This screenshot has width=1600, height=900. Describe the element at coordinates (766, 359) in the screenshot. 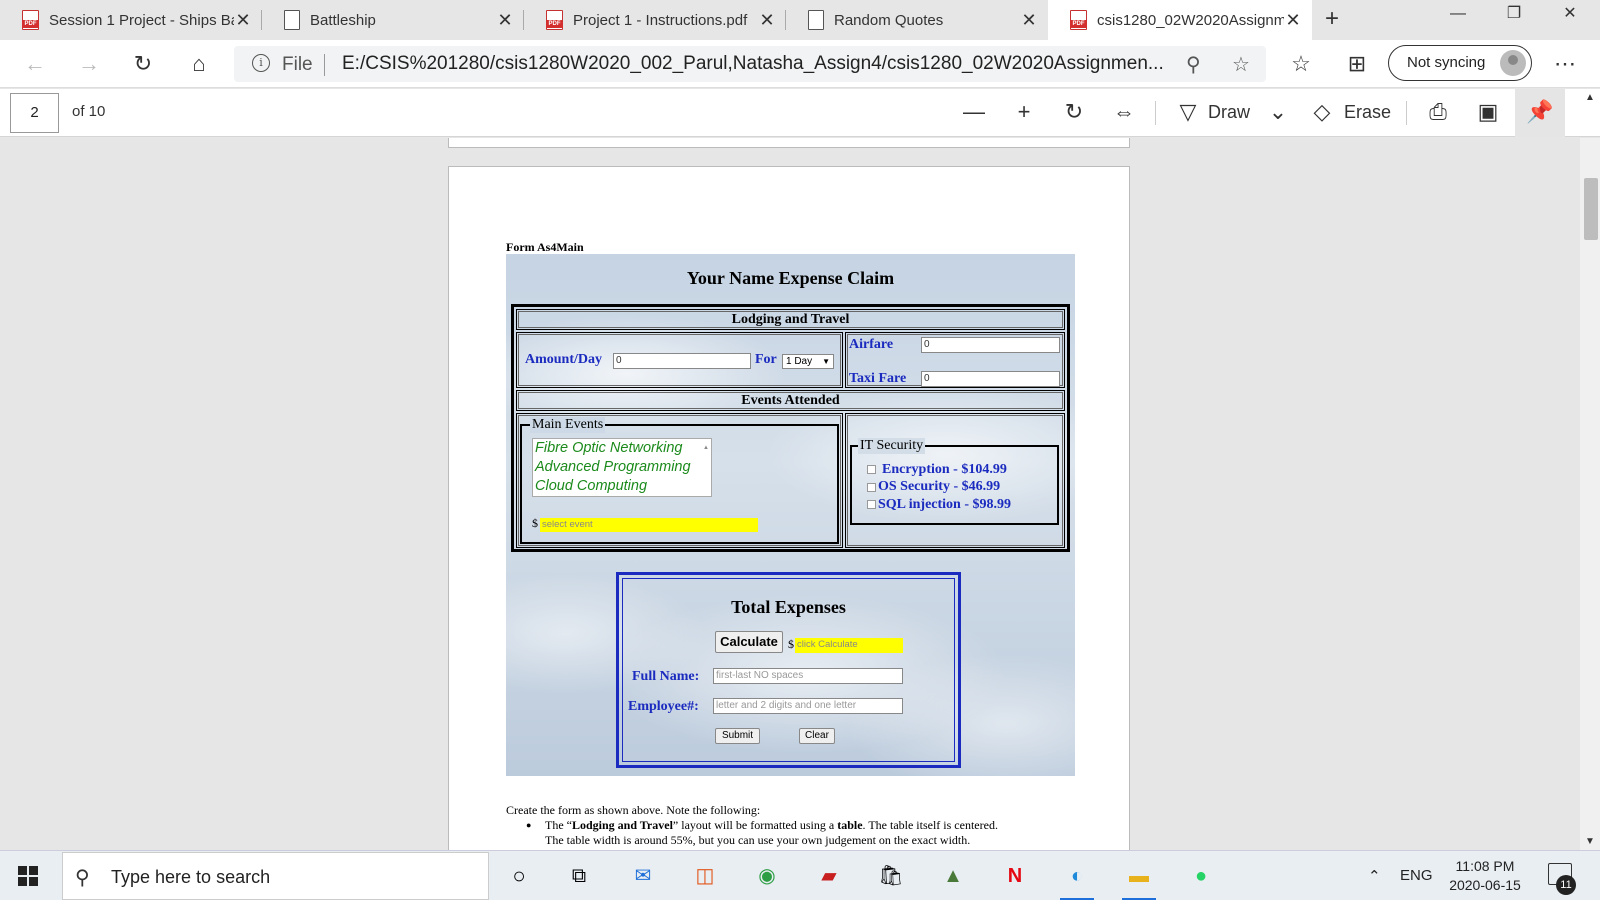

I see `for-label: For` at that location.